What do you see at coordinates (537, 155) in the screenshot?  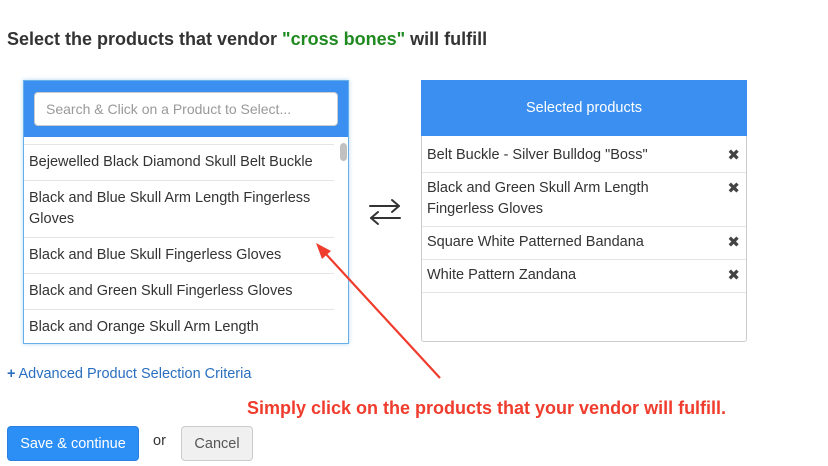 I see `selected-product-label: Belt Buckle - Silver Bulldog "Boss"` at bounding box center [537, 155].